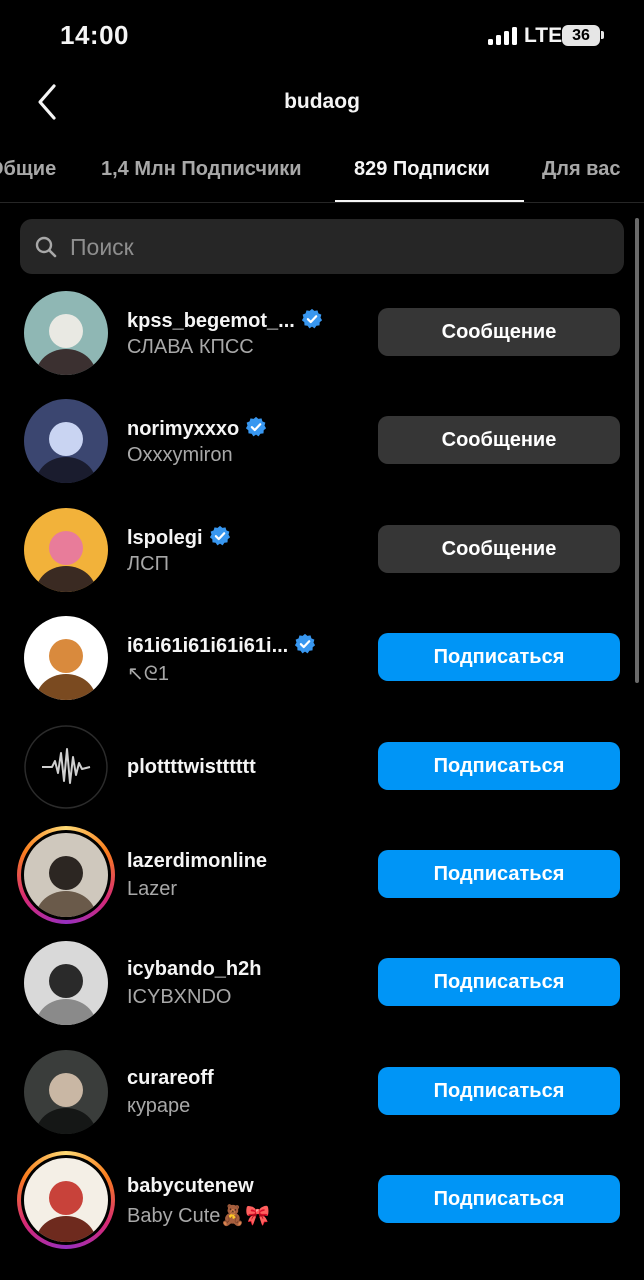 The width and height of the screenshot is (644, 1280). I want to click on username: babycutenew, so click(190, 1186).